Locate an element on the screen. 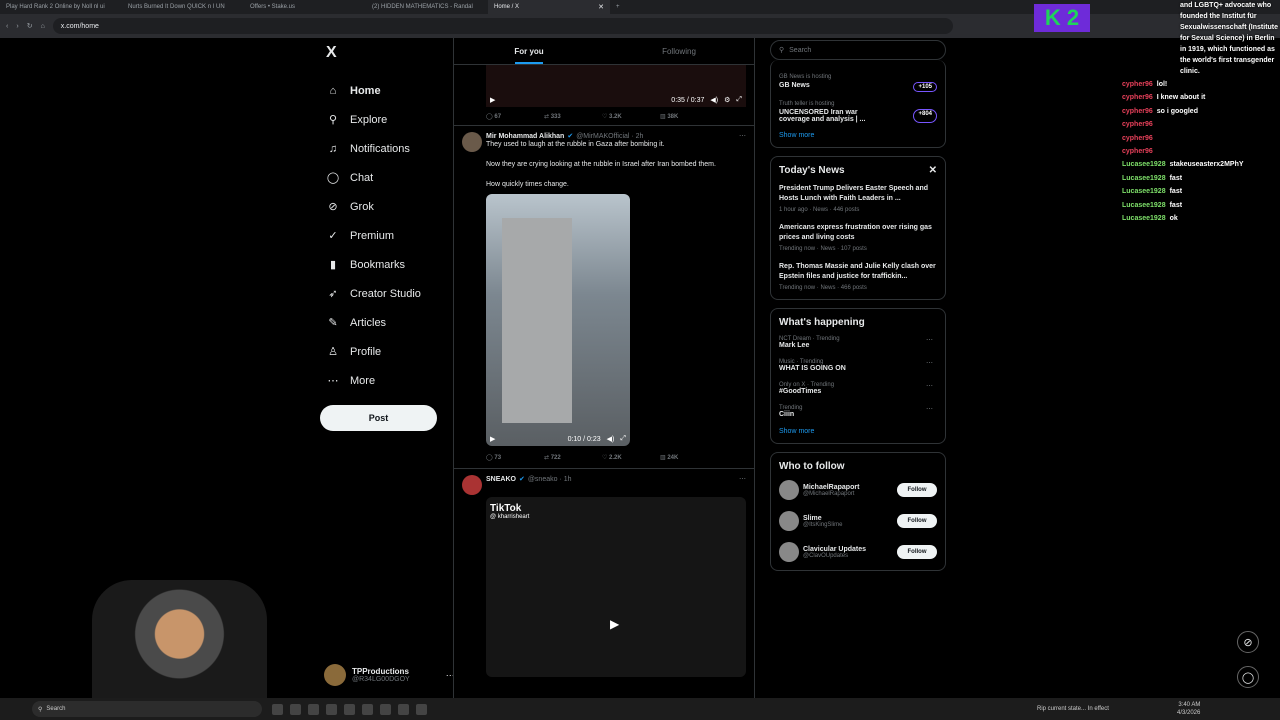 This screenshot has width=1280, height=720. reply-button: ◯ 67 is located at coordinates (515, 116).